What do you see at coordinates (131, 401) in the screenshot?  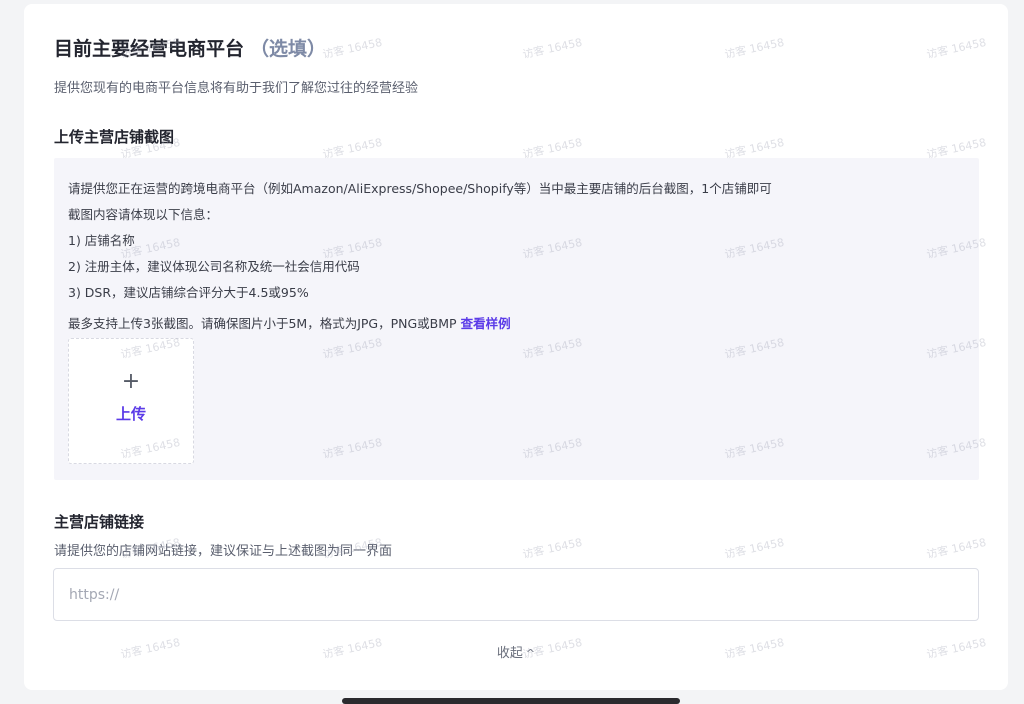 I see `upload-button: + 上传` at bounding box center [131, 401].